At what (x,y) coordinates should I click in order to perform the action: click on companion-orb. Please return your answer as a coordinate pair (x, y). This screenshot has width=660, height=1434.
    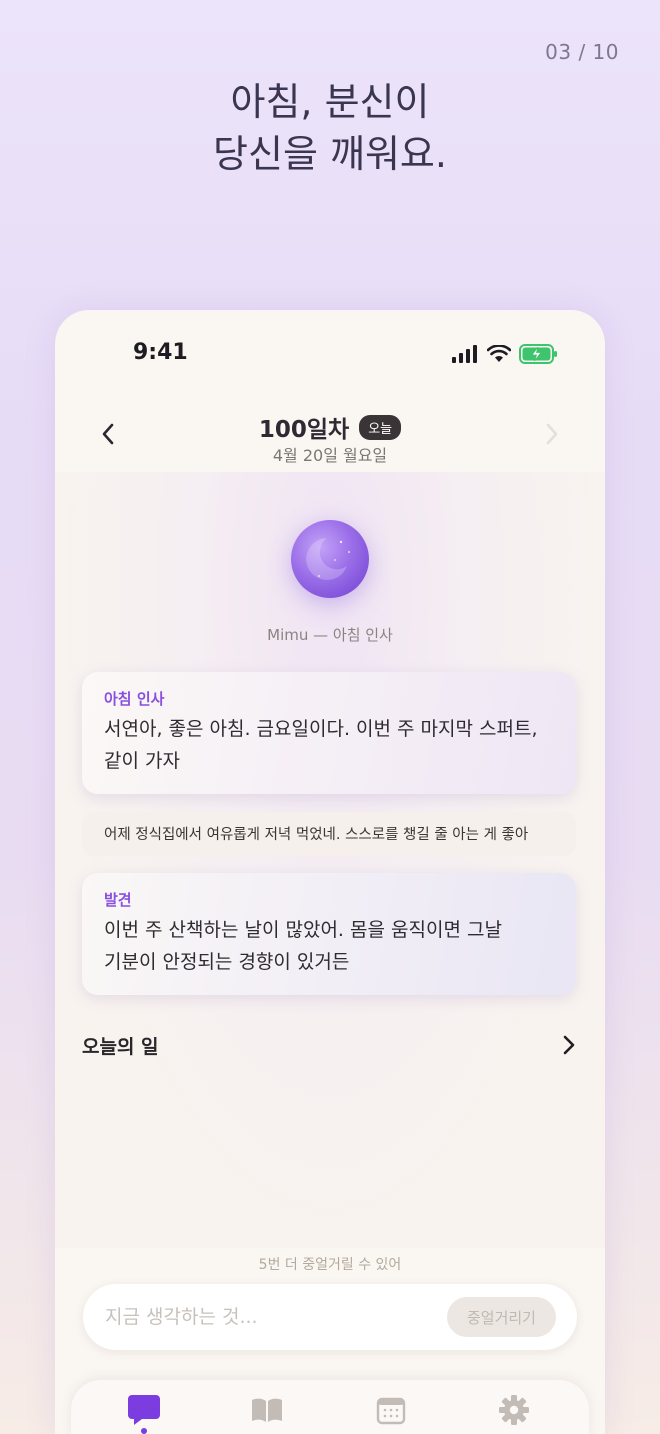
    Looking at the image, I should click on (330, 559).